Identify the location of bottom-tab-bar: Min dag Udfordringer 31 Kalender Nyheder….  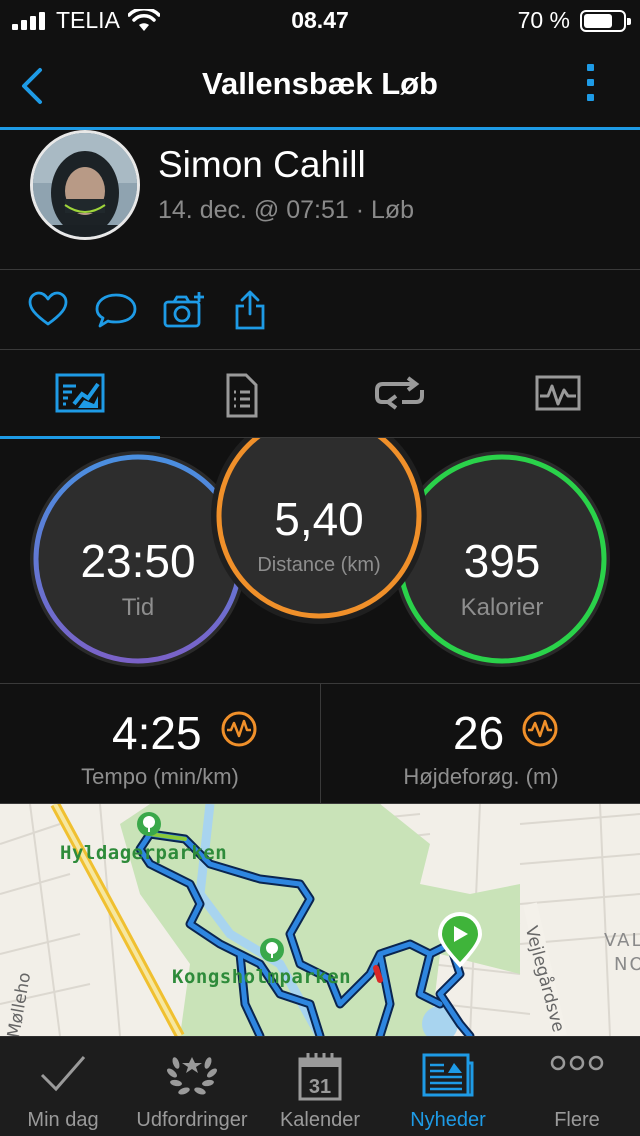
(320, 1086).